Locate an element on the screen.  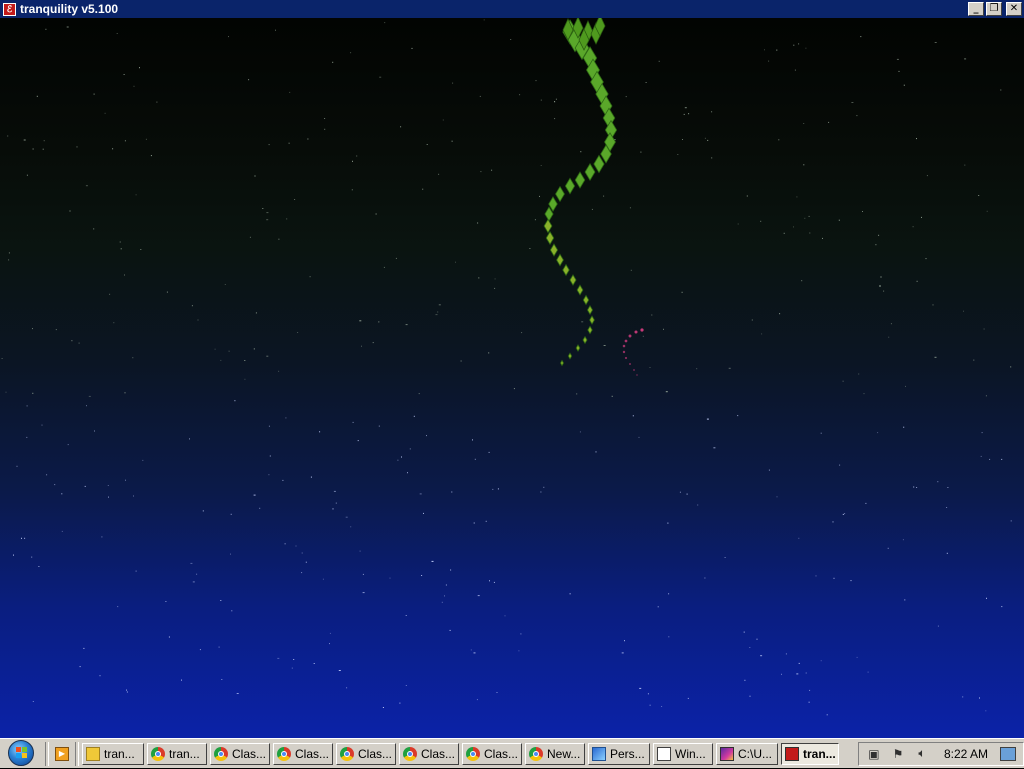
network-icon: ▣ is located at coordinates (874, 754).